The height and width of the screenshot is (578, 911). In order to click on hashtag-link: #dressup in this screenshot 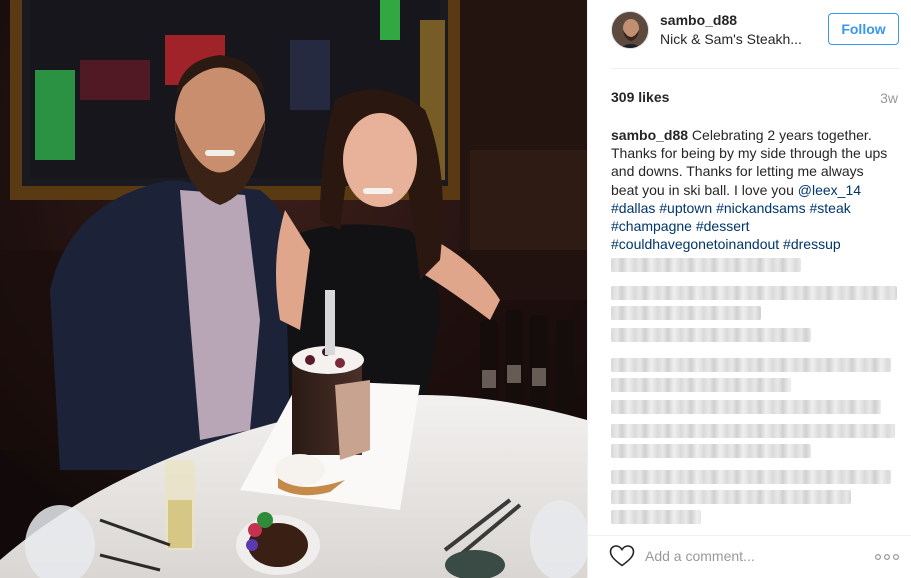, I will do `click(812, 244)`.